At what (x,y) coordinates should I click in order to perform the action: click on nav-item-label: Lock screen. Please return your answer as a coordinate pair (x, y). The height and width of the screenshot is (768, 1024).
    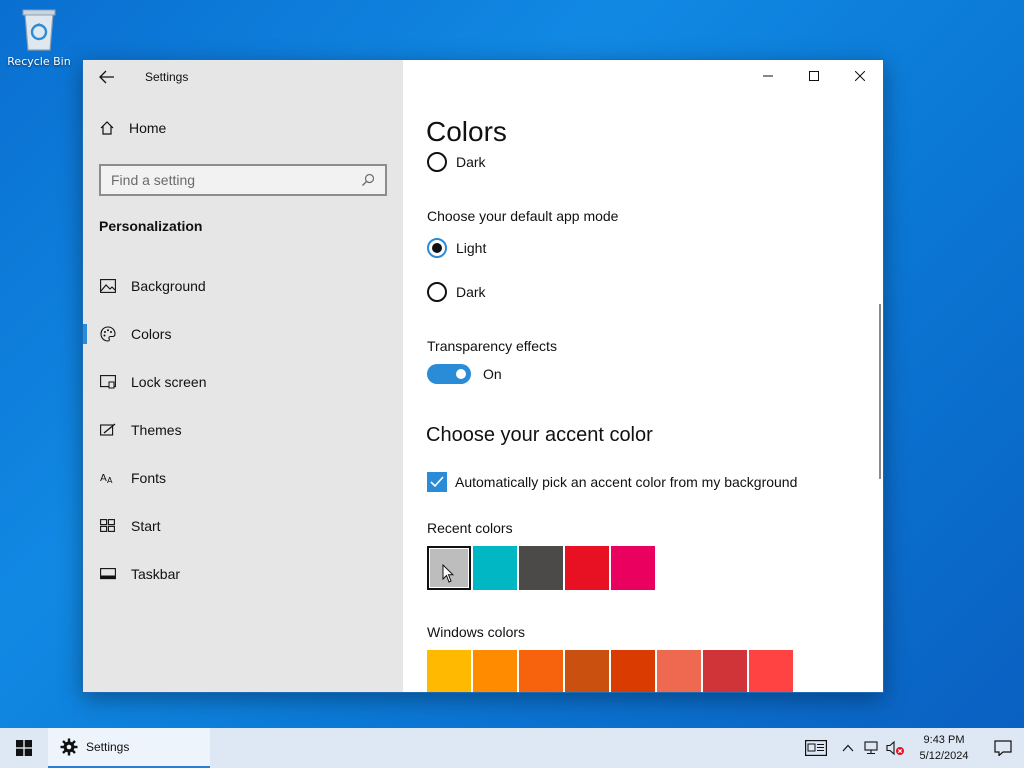
    Looking at the image, I should click on (169, 382).